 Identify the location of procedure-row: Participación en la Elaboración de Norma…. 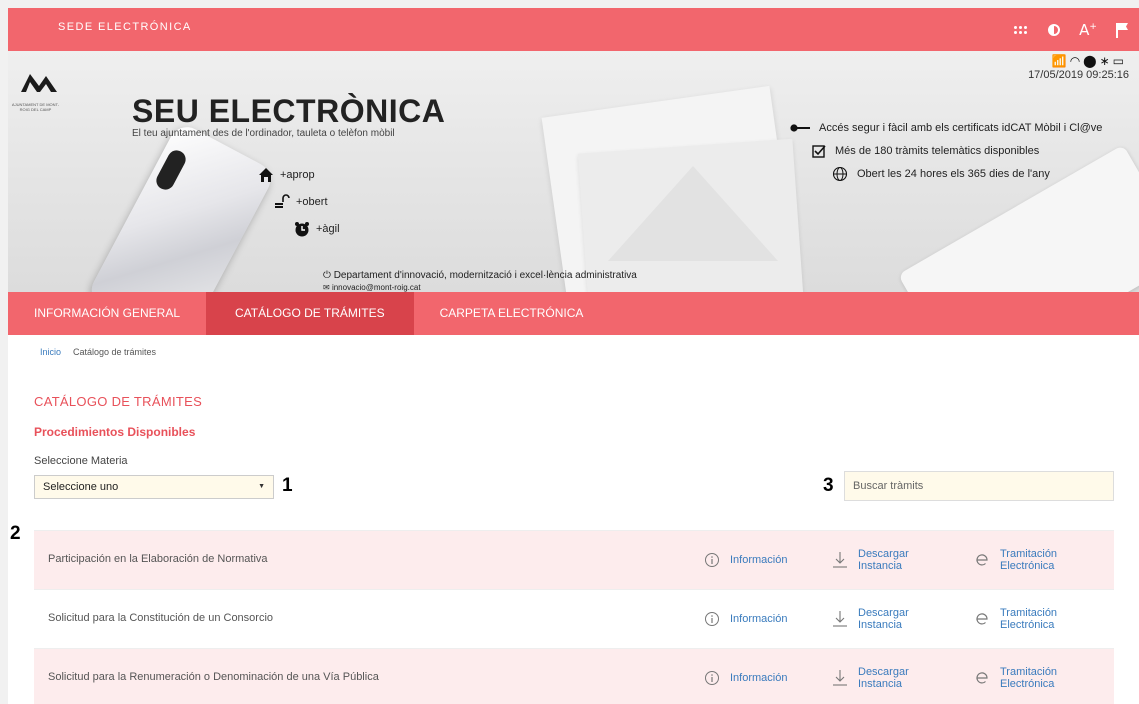
(574, 559).